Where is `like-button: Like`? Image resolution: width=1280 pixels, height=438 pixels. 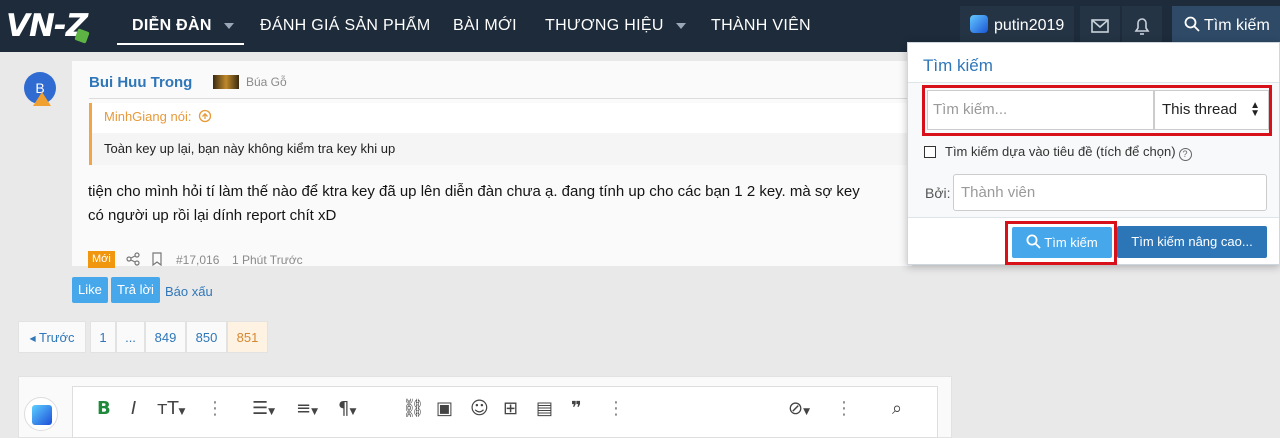
like-button: Like is located at coordinates (90, 290).